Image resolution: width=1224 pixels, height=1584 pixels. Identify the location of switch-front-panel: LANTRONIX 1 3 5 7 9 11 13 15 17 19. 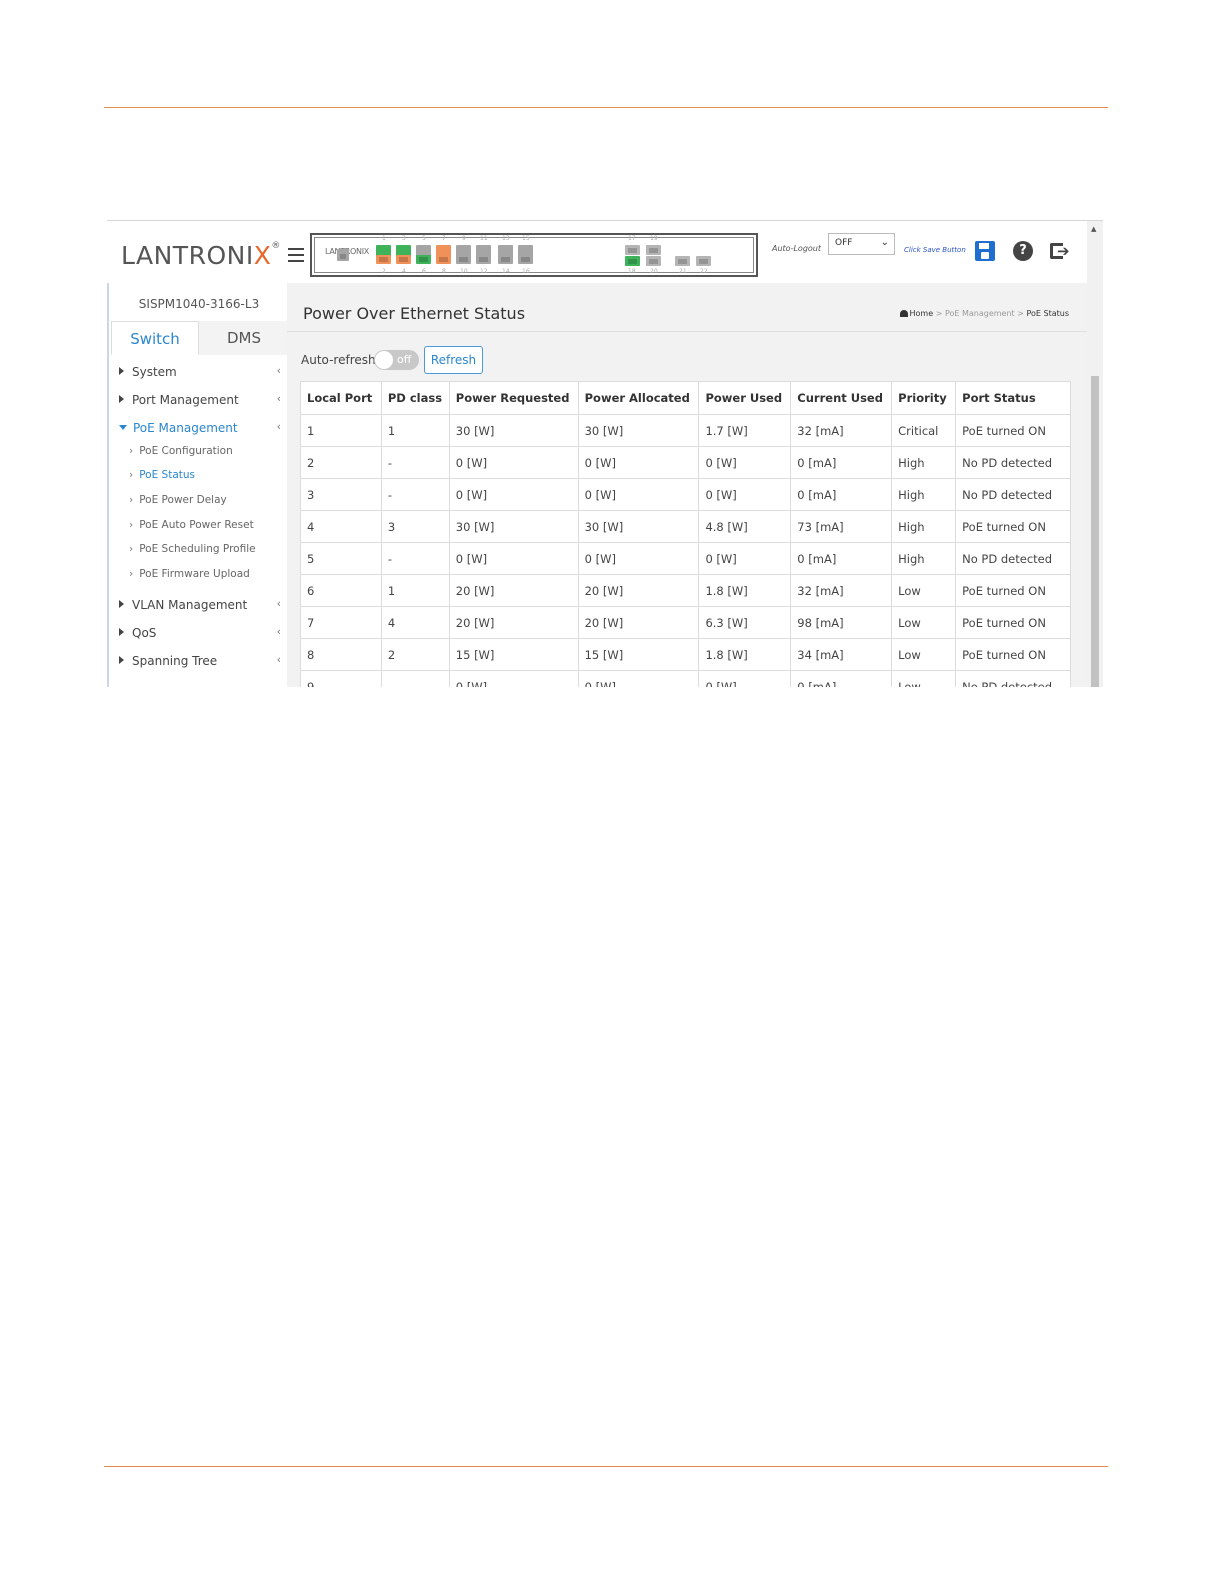
(534, 255).